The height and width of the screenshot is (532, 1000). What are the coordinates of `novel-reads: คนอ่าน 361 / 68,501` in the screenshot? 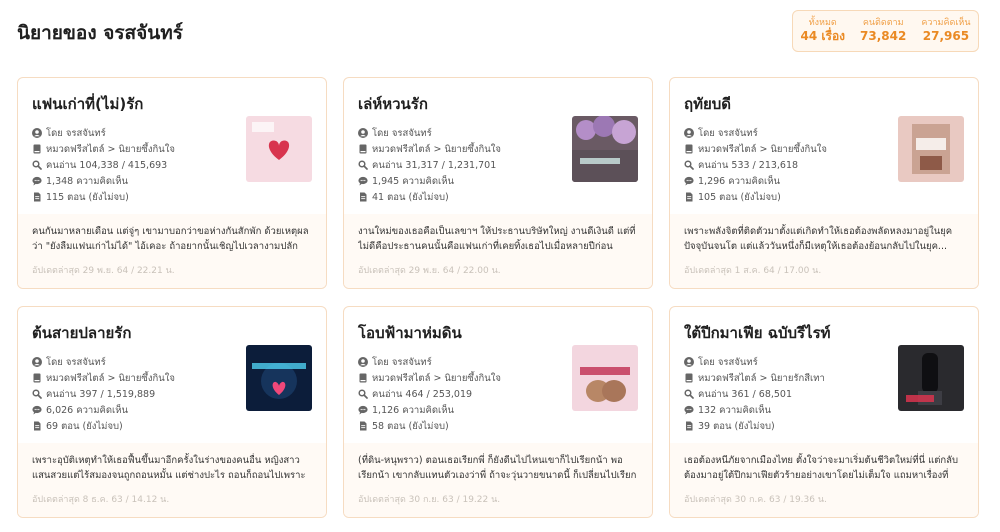 It's located at (745, 394).